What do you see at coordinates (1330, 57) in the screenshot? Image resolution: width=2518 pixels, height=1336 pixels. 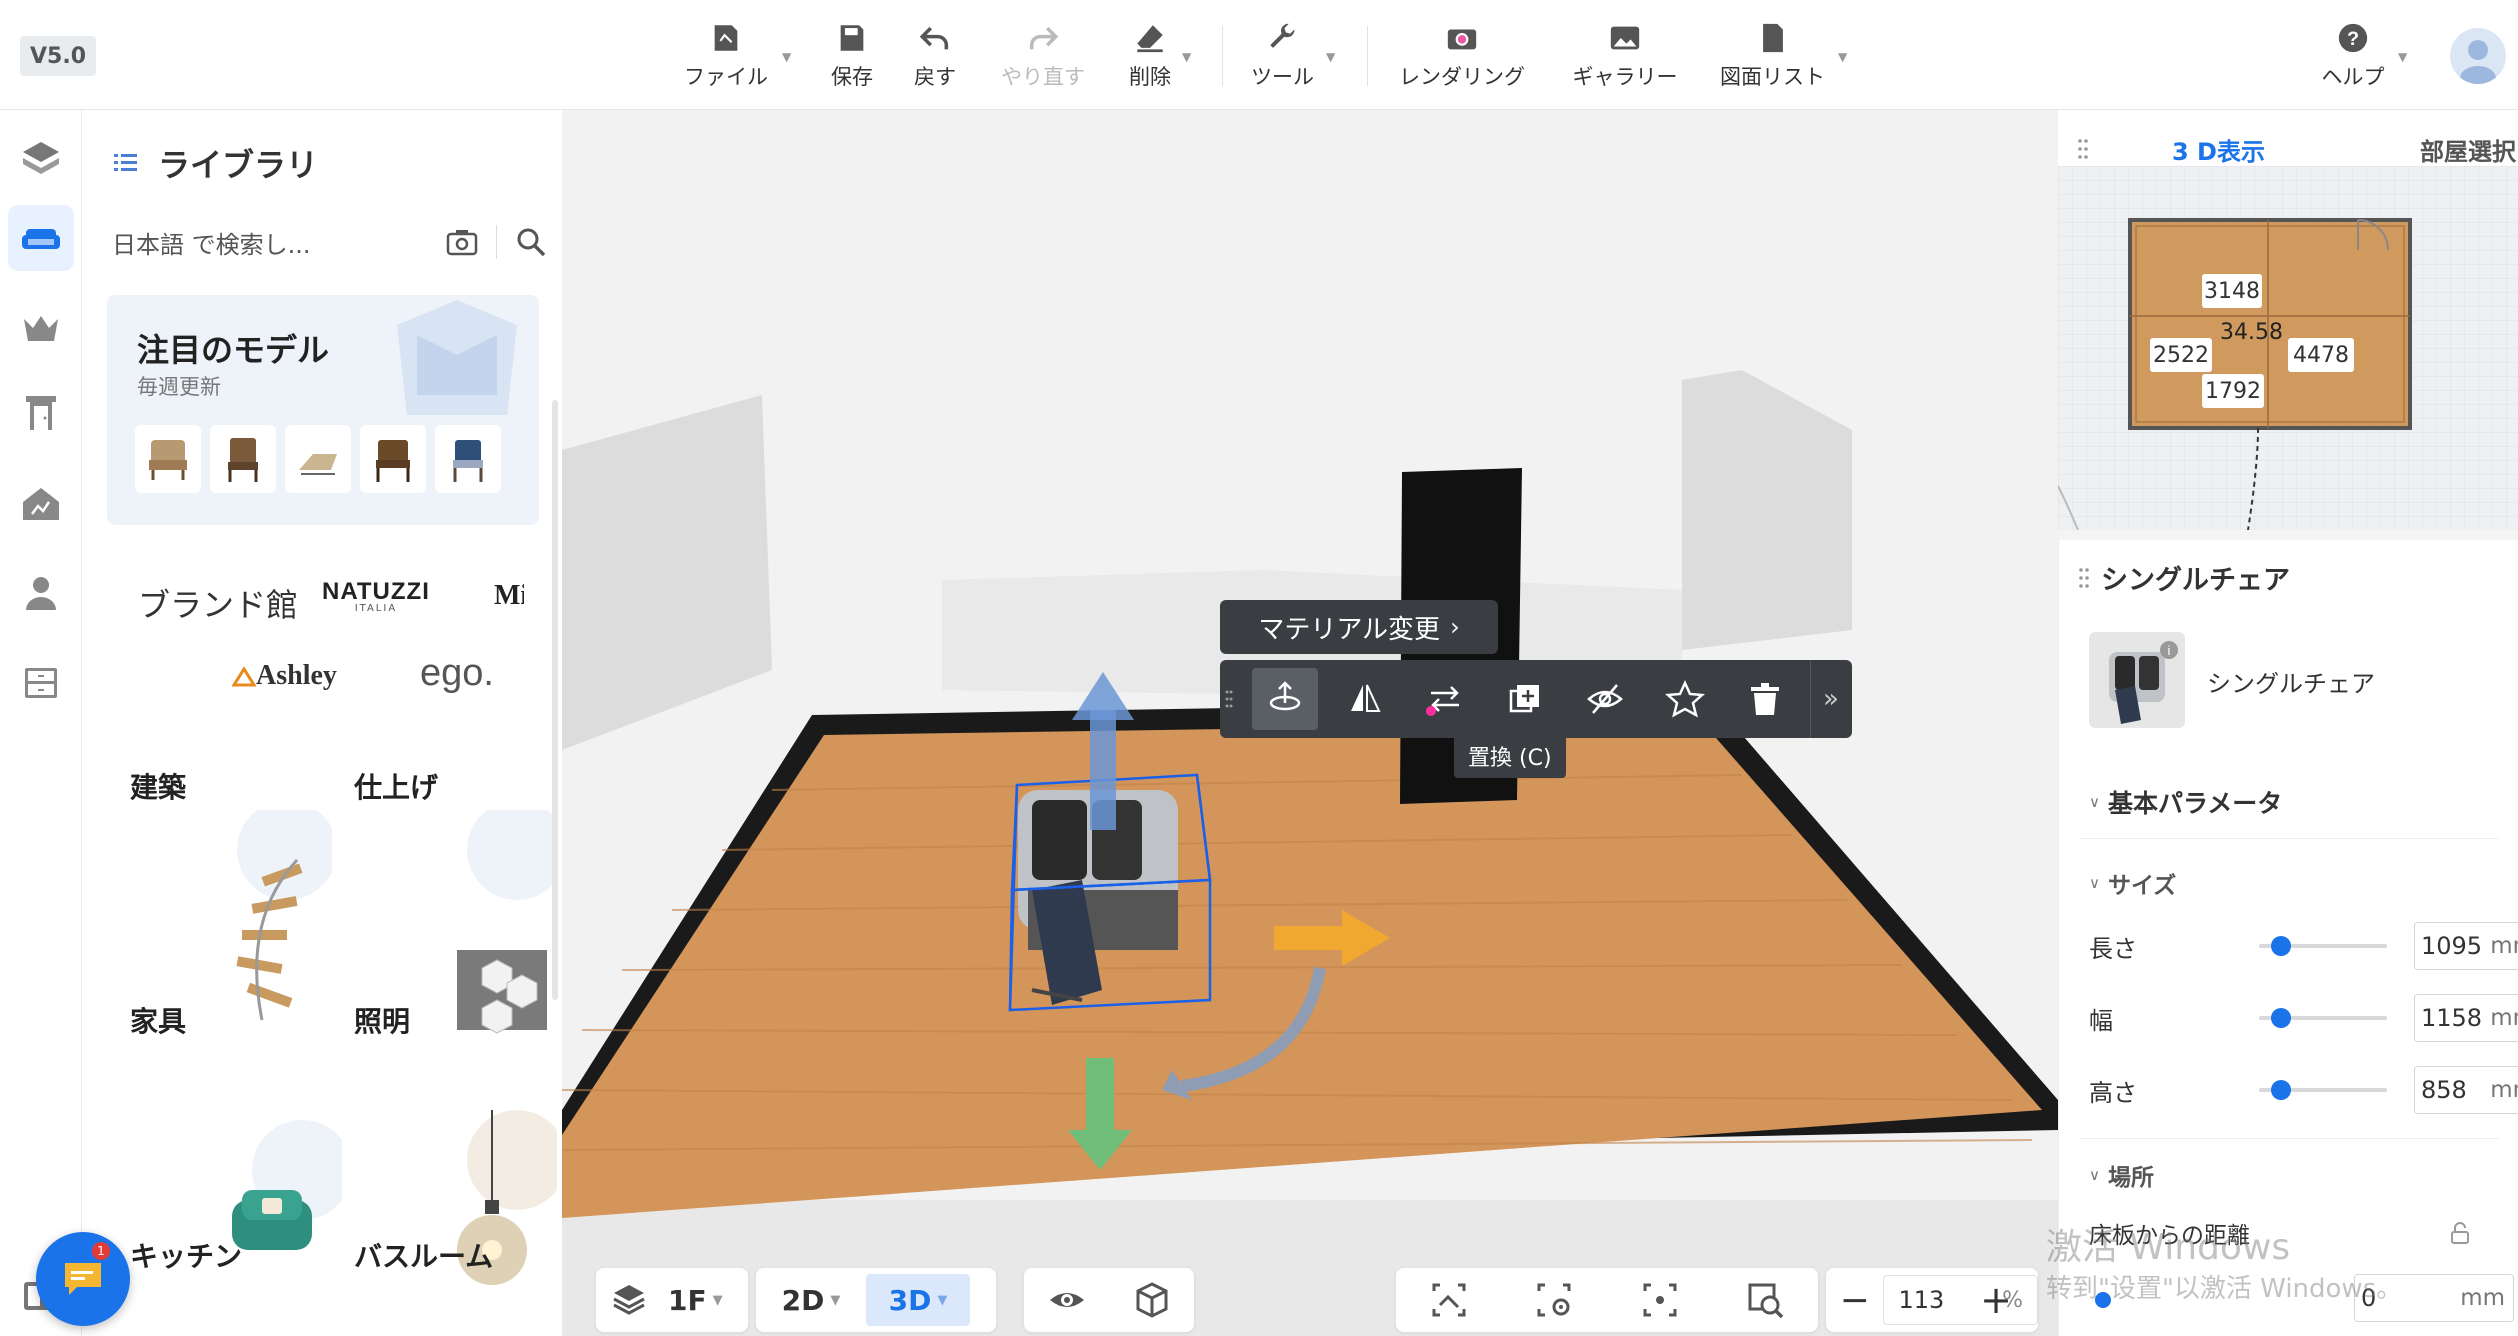 I see `tools-caret-icon: ▼` at bounding box center [1330, 57].